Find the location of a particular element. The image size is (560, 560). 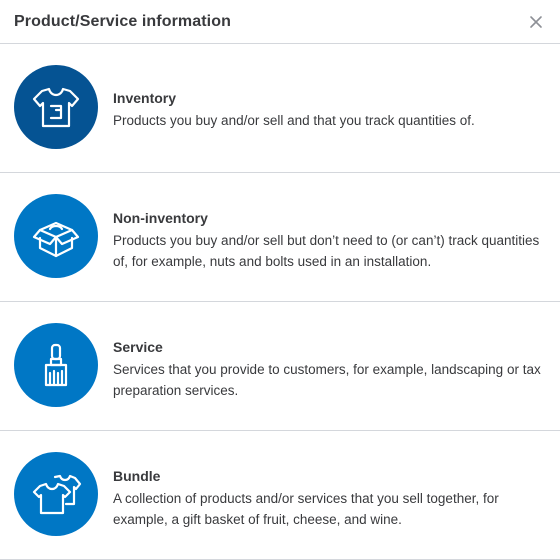

panel-header: Product/Service information is located at coordinates (280, 22).